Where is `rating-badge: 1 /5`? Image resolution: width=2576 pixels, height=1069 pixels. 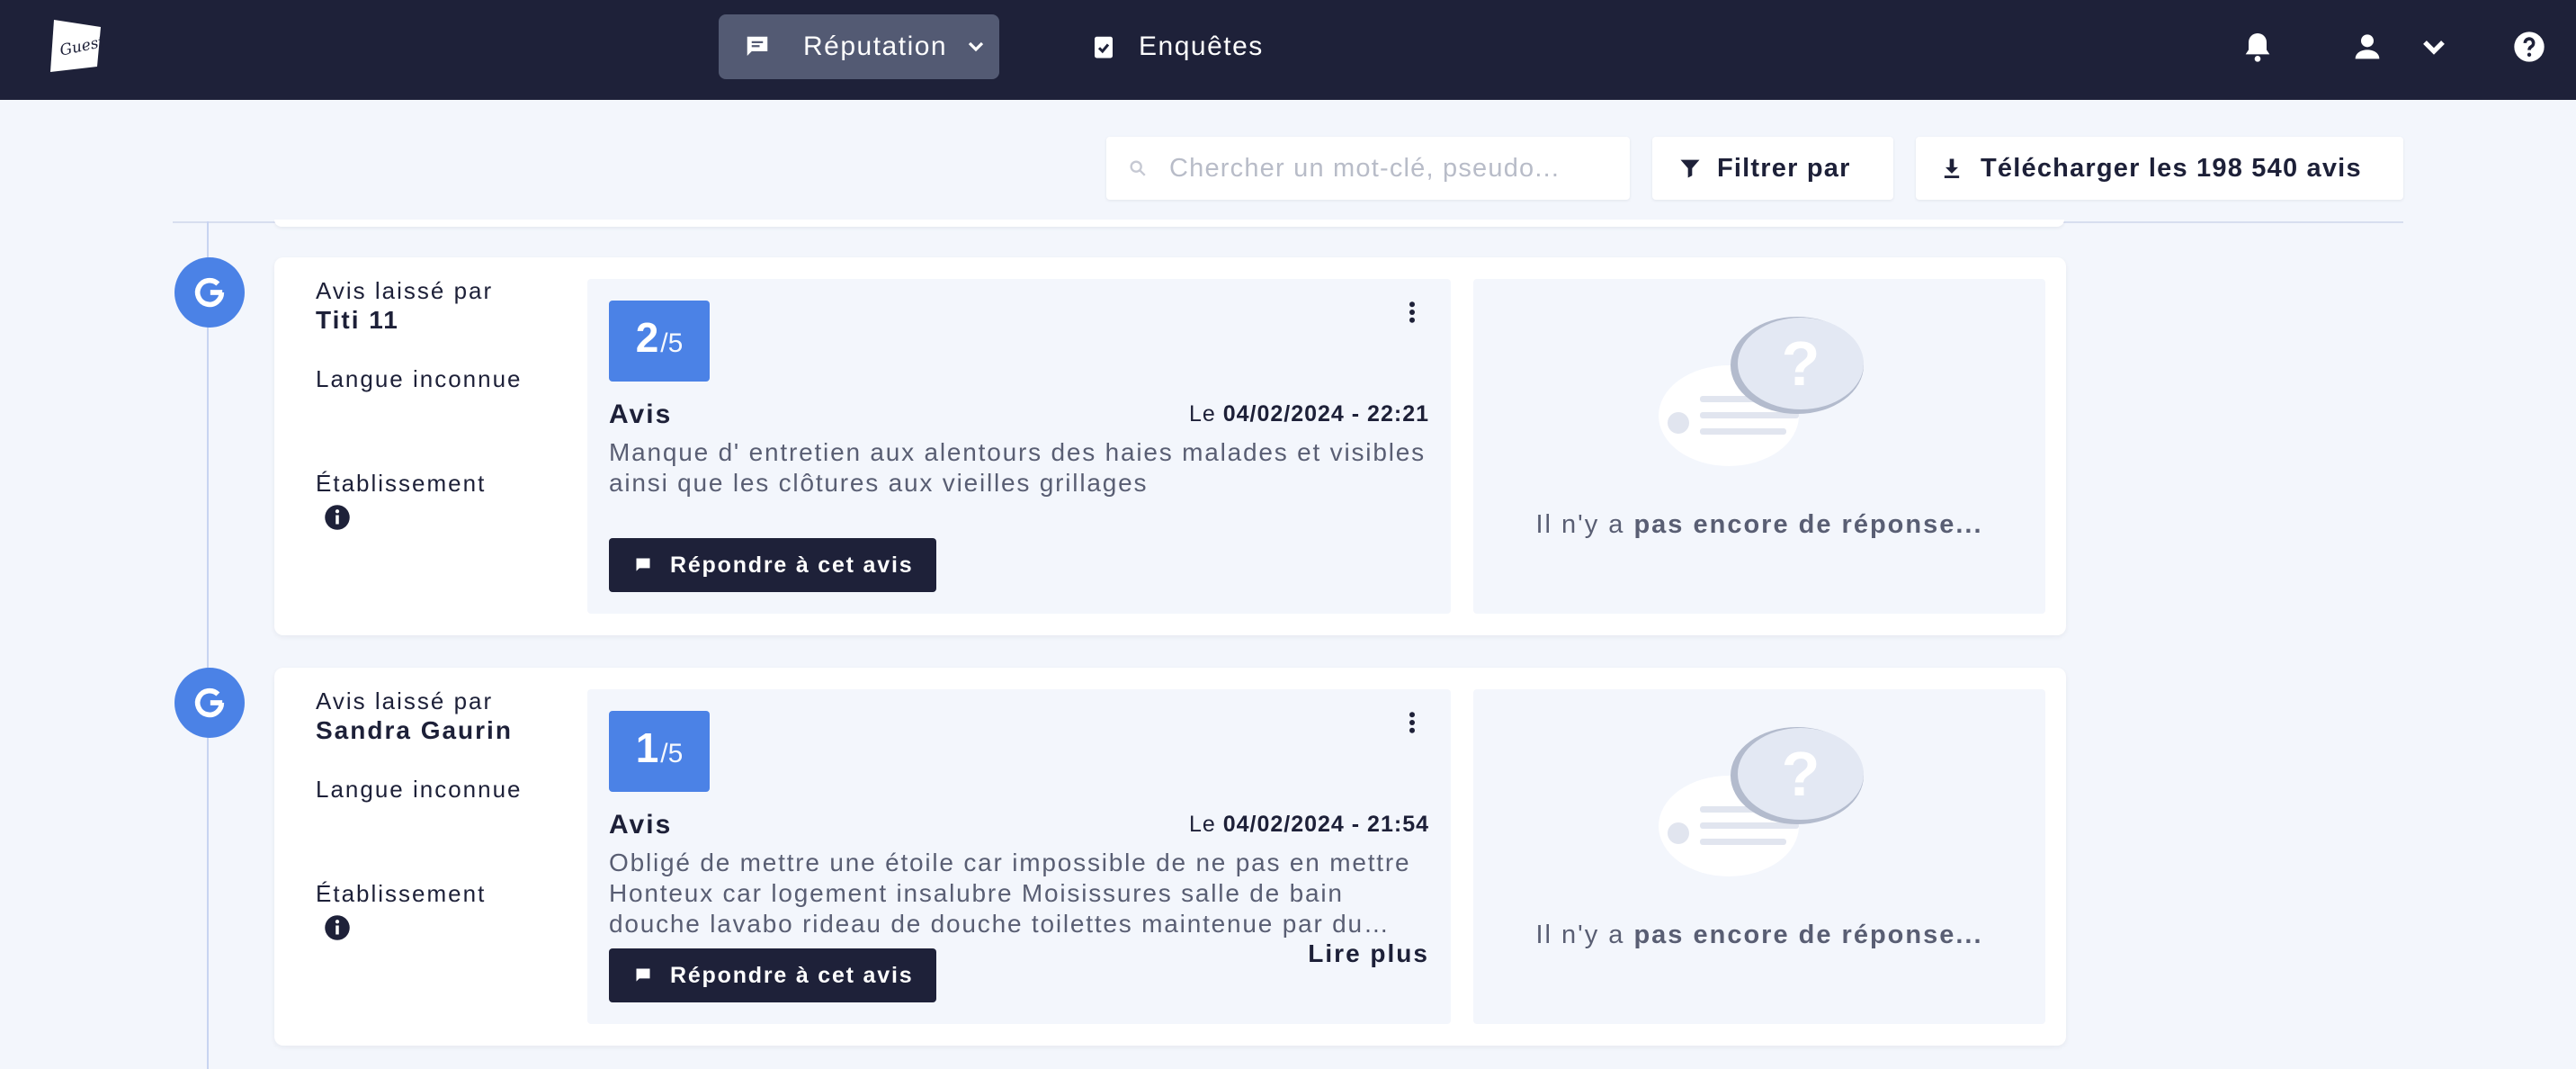
rating-badge: 1 /5 is located at coordinates (659, 751).